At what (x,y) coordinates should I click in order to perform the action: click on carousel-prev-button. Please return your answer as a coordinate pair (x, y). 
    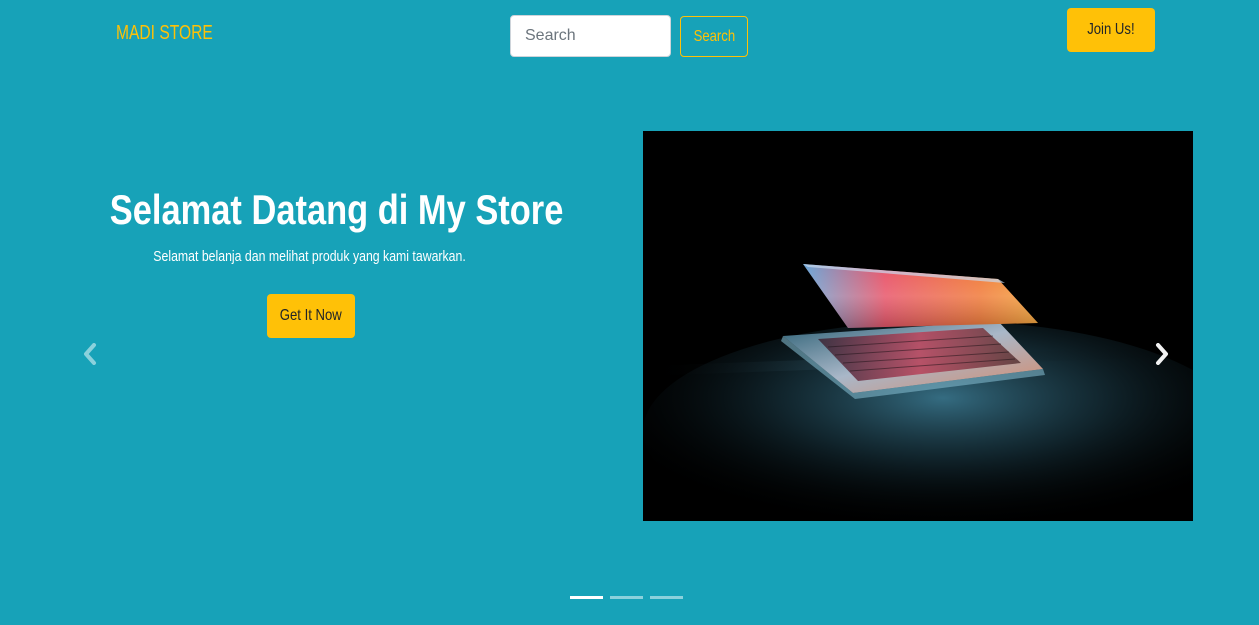
    Looking at the image, I should click on (90, 354).